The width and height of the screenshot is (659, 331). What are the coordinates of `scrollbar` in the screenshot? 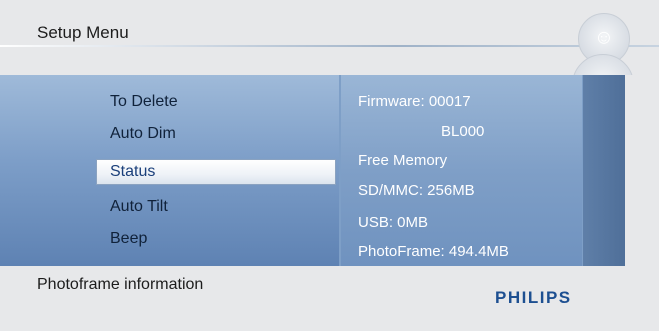 It's located at (604, 170).